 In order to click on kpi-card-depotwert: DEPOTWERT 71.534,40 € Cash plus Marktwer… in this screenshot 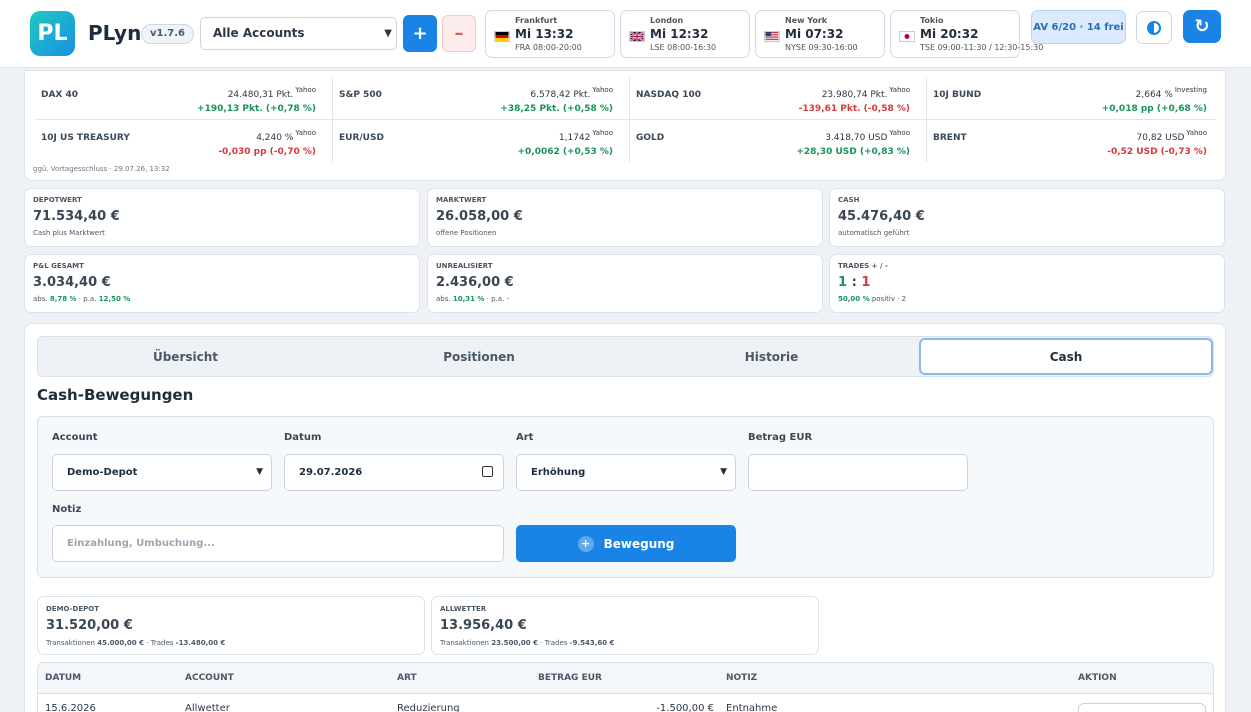, I will do `click(222, 217)`.